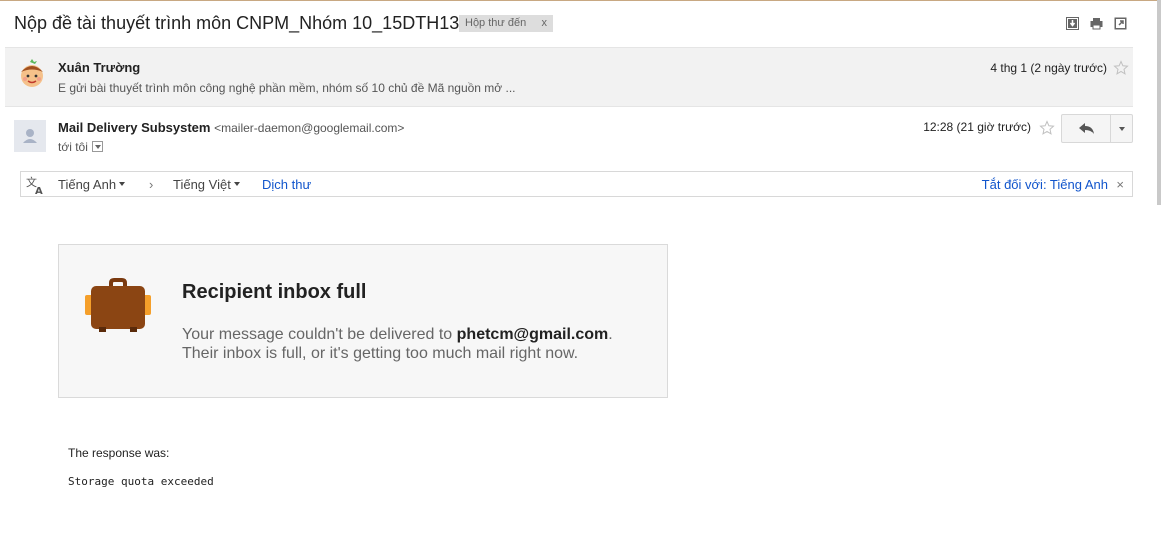 The image size is (1161, 555). Describe the element at coordinates (202, 184) in the screenshot. I see `target-language-label: Tiếng Việt` at that location.